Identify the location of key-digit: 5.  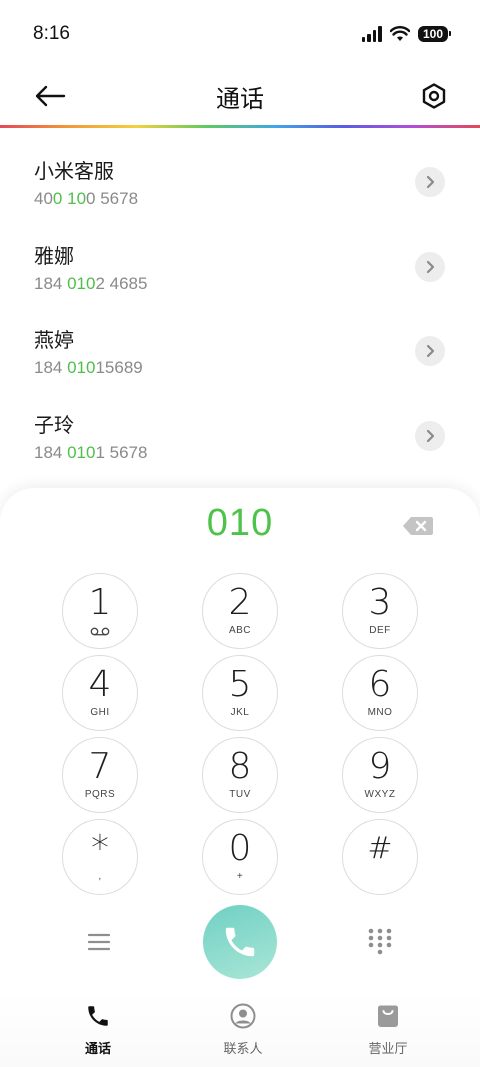
(240, 684).